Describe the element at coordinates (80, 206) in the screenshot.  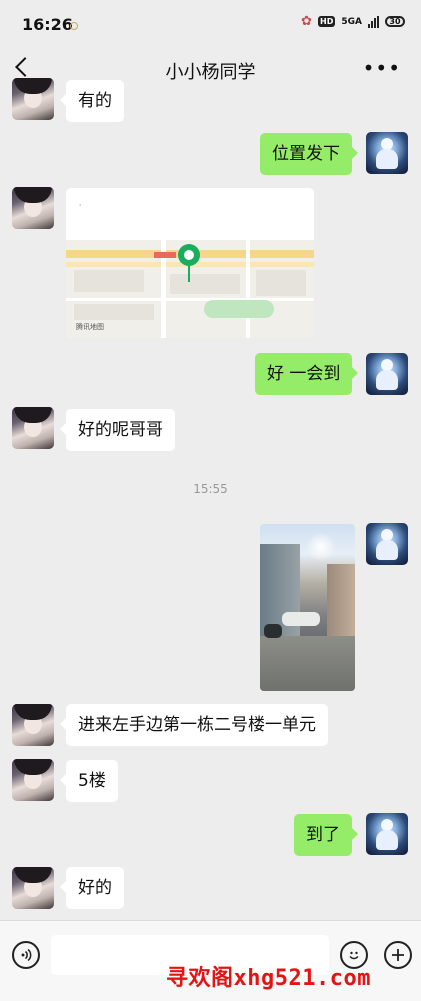
I see `location-title: ·` at that location.